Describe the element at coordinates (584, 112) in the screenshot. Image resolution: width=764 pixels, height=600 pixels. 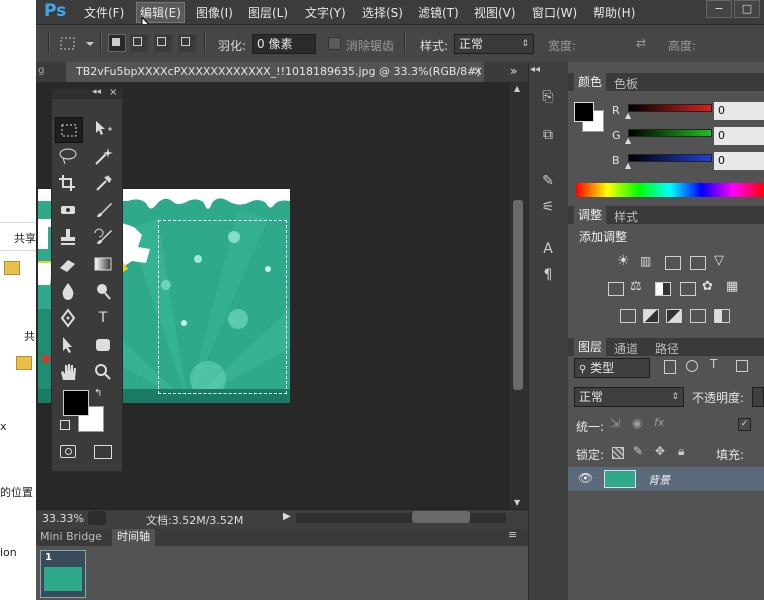
I see `fg-color-chip` at that location.